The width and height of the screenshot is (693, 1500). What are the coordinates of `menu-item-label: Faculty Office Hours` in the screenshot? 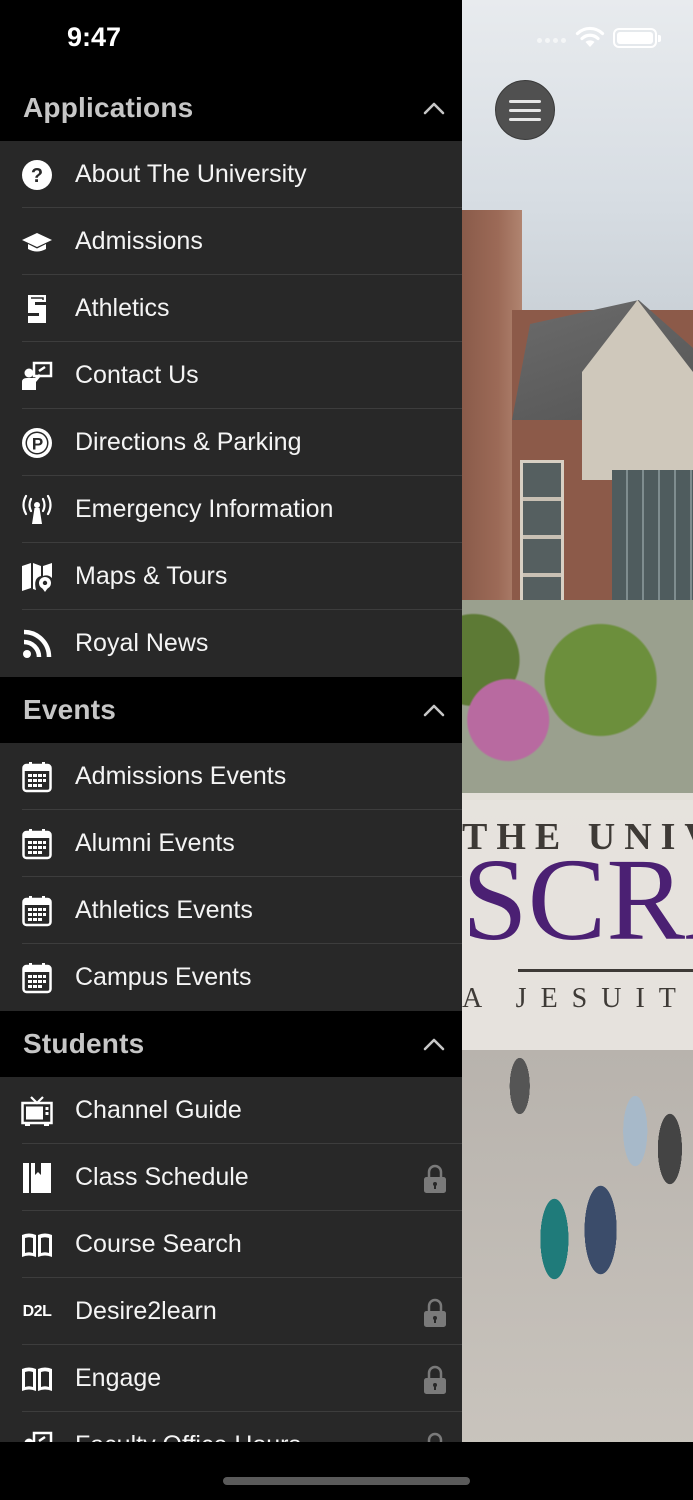 It's located at (188, 1427).